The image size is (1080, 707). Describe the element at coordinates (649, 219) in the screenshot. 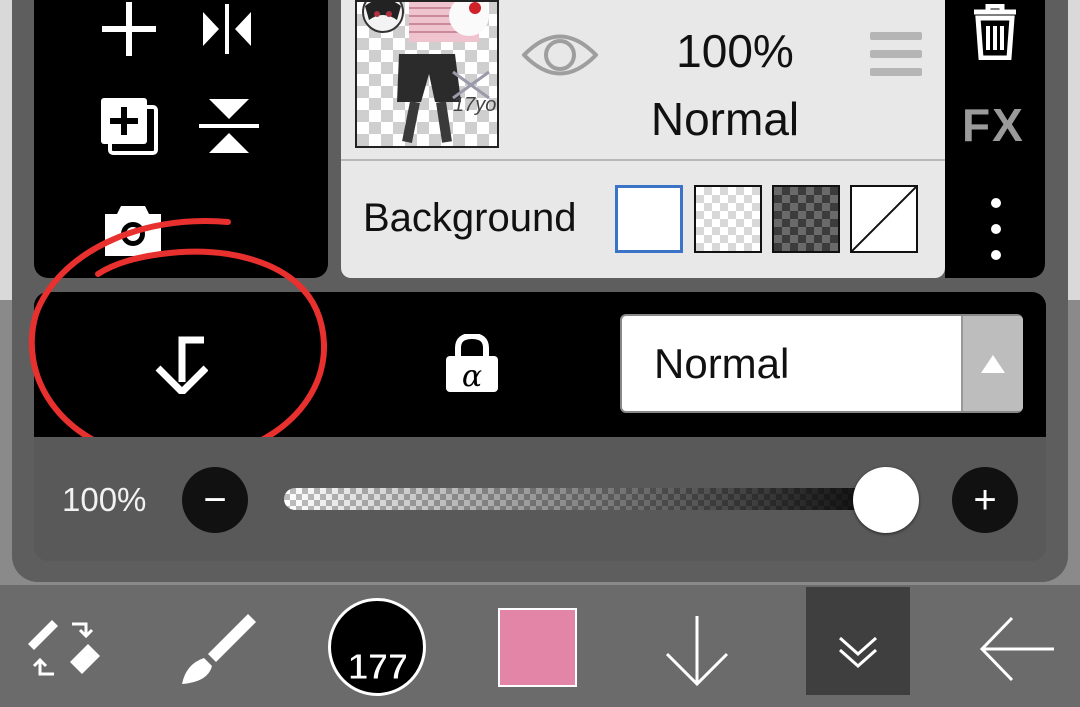

I see `background-white-option` at that location.